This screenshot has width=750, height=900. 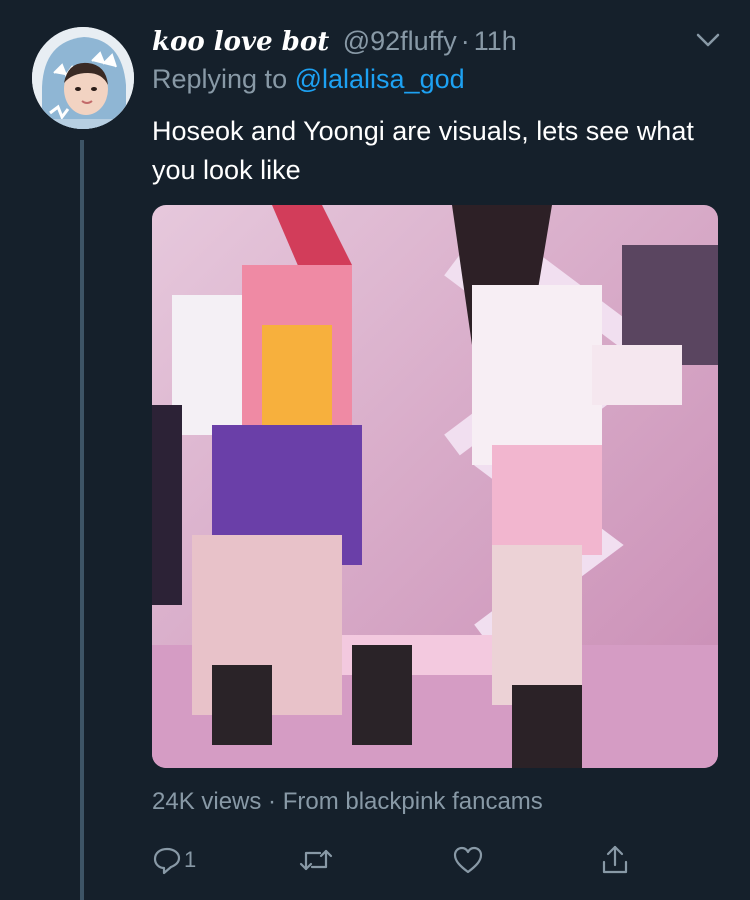 What do you see at coordinates (190, 859) in the screenshot?
I see `reply-count: 1` at bounding box center [190, 859].